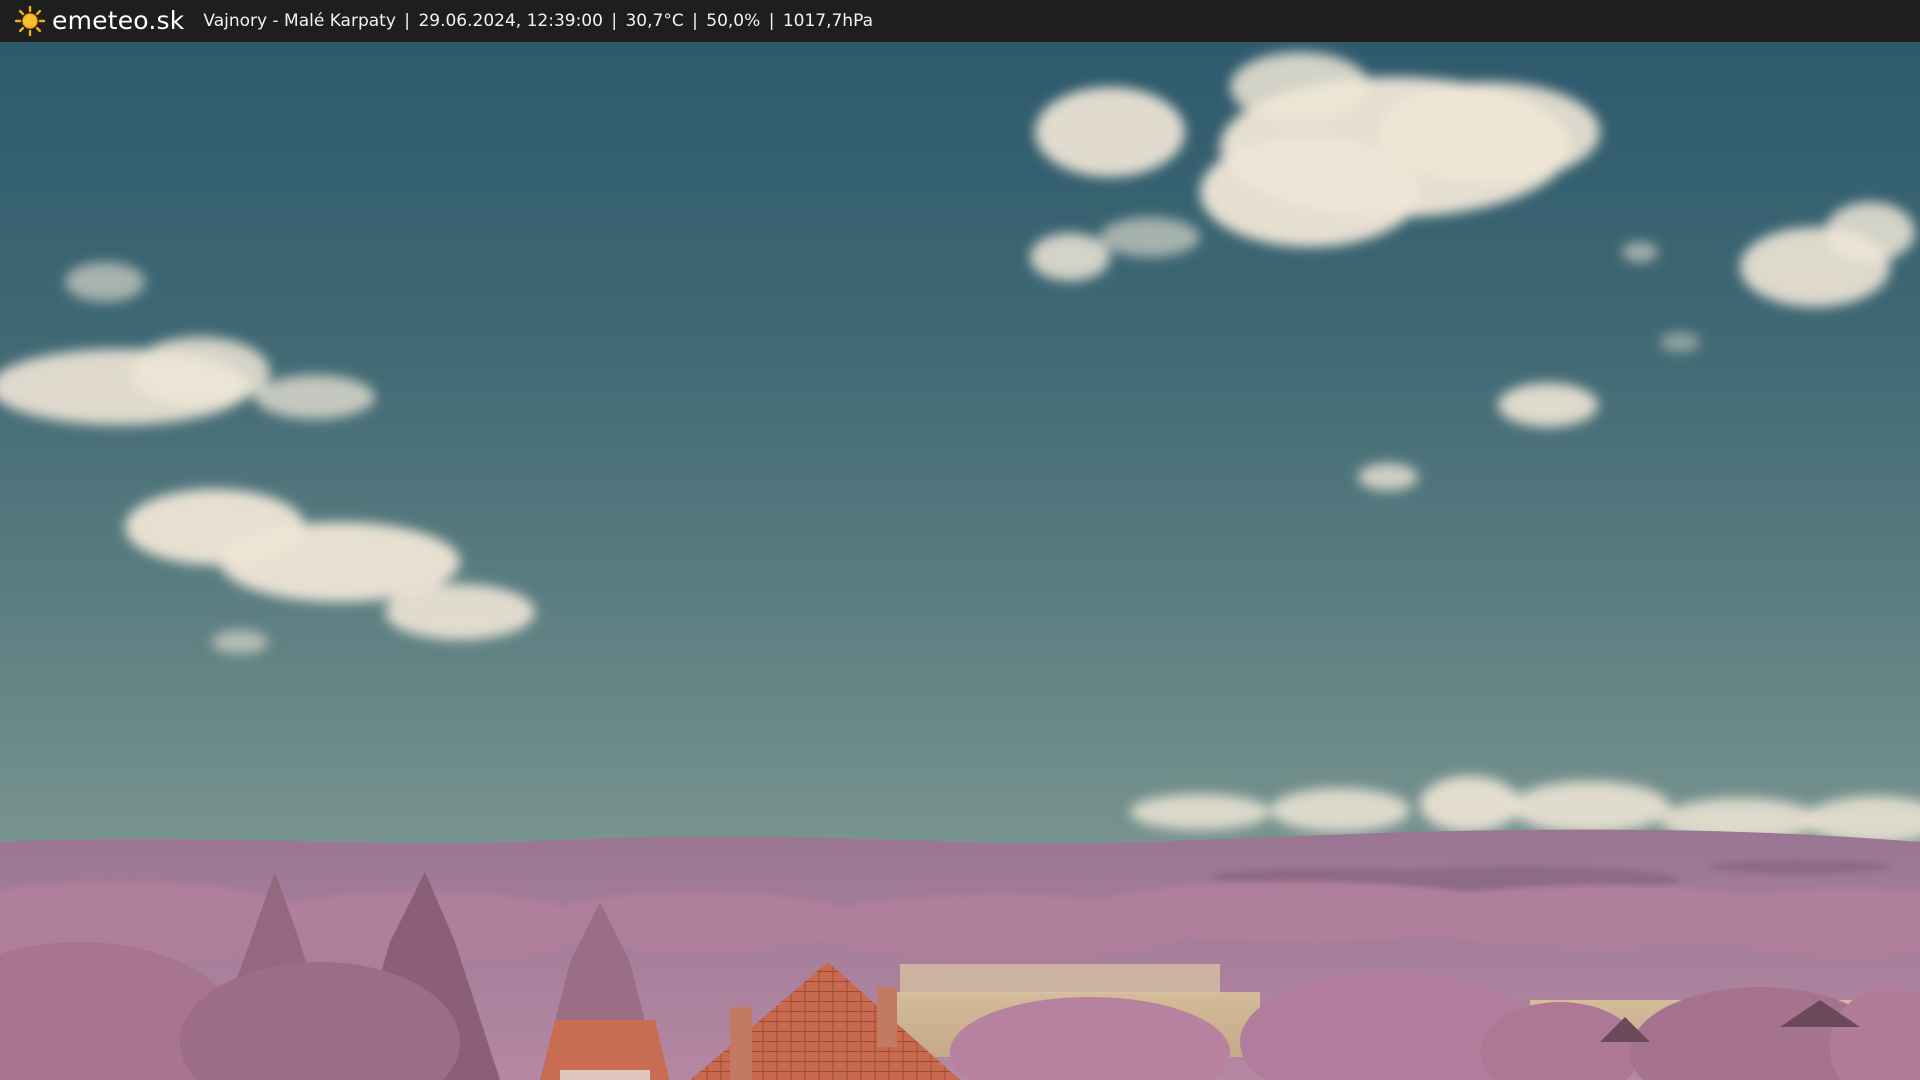 The width and height of the screenshot is (1920, 1080). Describe the element at coordinates (654, 21) in the screenshot. I see `temperature-text: 30,7°C` at that location.